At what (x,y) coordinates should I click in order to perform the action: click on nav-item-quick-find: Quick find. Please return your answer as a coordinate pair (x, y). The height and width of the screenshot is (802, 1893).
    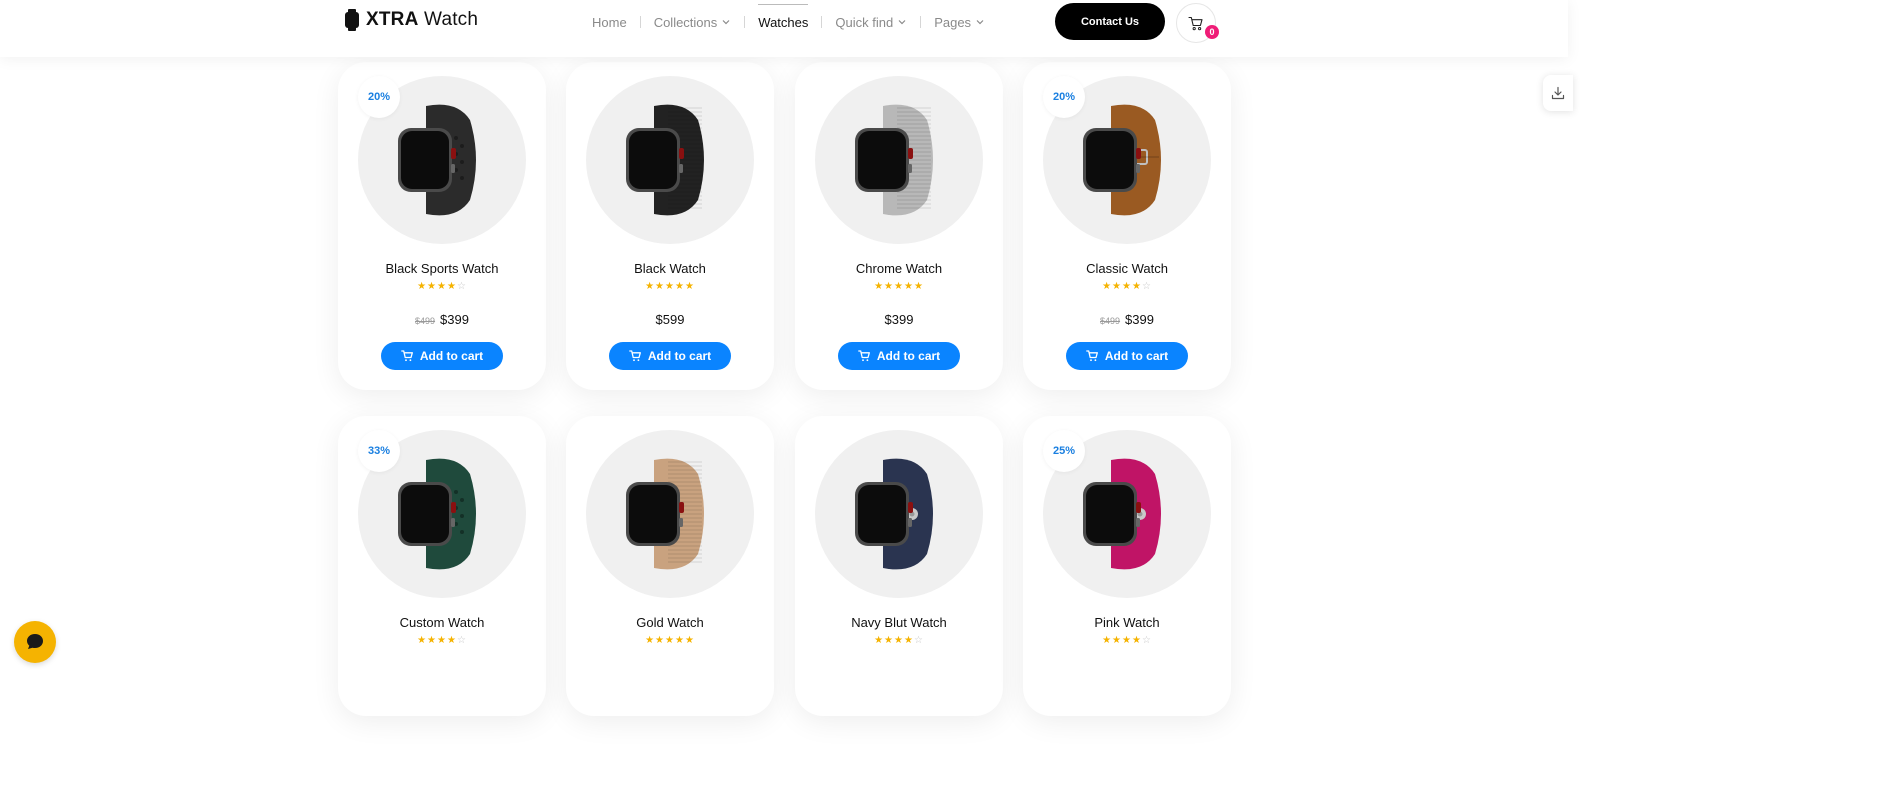
    Looking at the image, I should click on (871, 22).